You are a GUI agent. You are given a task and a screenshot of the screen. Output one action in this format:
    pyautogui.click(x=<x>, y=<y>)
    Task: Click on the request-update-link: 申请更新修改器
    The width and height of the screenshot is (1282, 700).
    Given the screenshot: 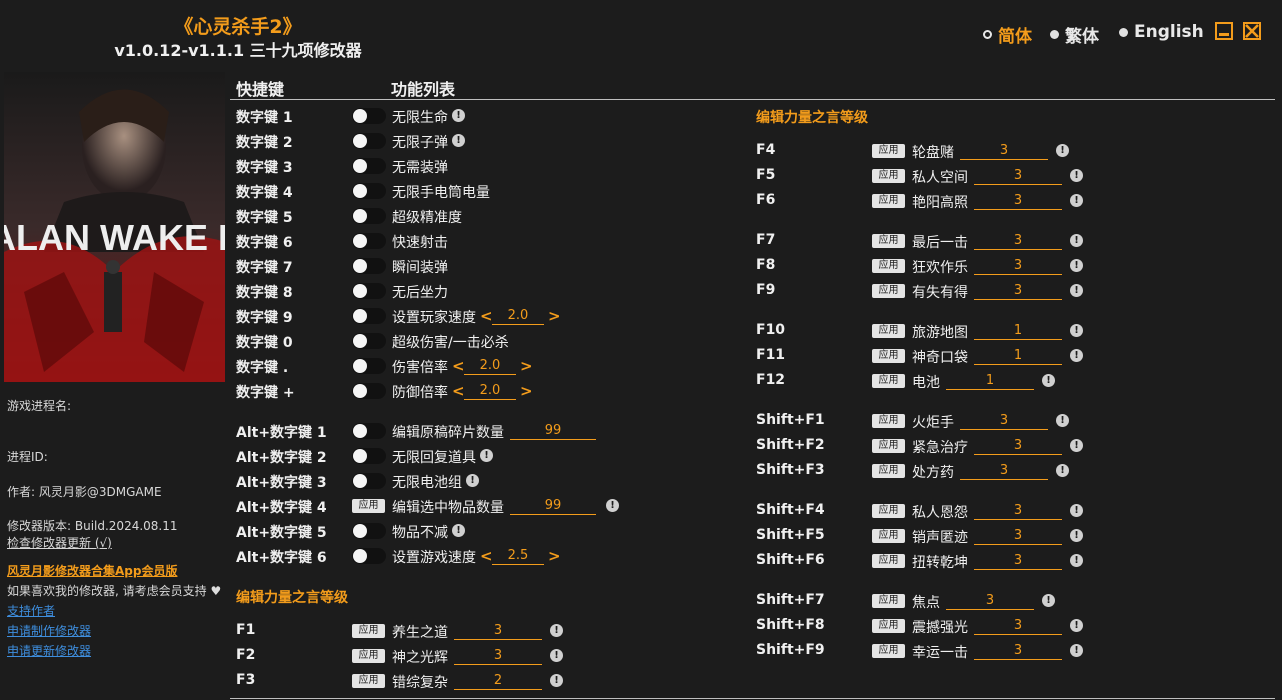 What is the action you would take?
    pyautogui.click(x=49, y=650)
    